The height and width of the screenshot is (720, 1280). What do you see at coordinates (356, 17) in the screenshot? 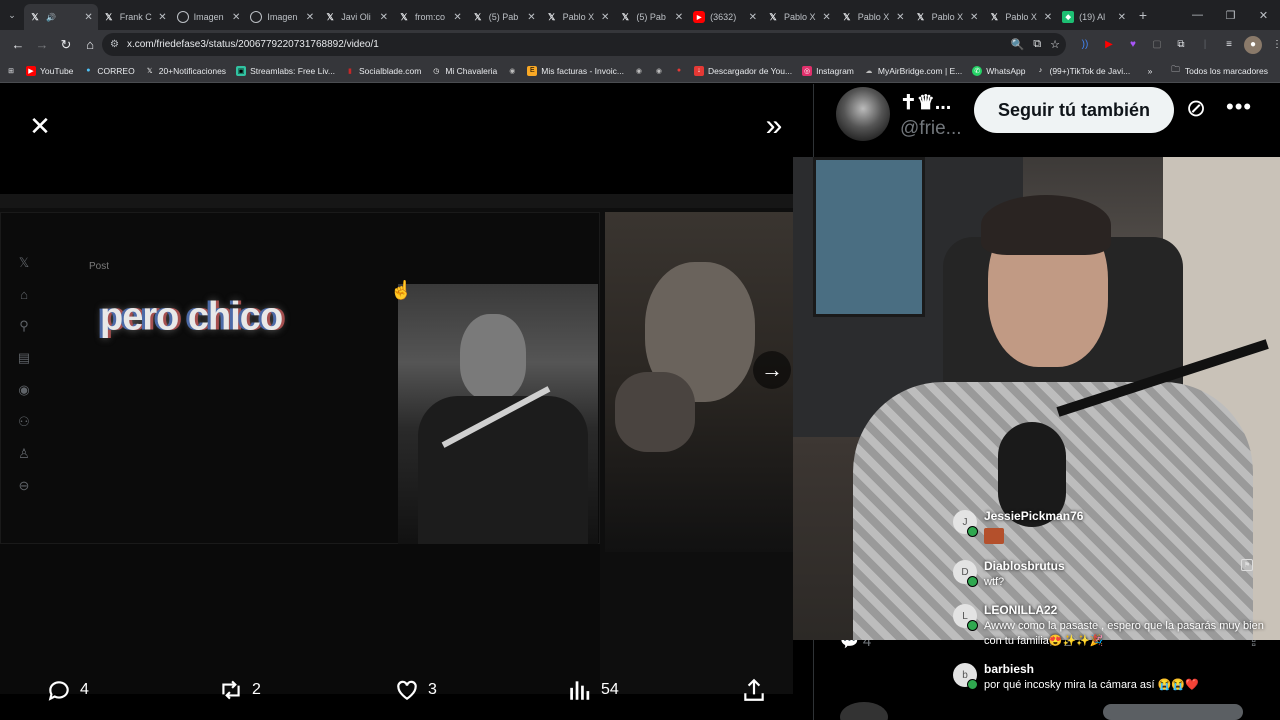
I see `tab: 𝕏 Javi Oli ✕` at bounding box center [356, 17].